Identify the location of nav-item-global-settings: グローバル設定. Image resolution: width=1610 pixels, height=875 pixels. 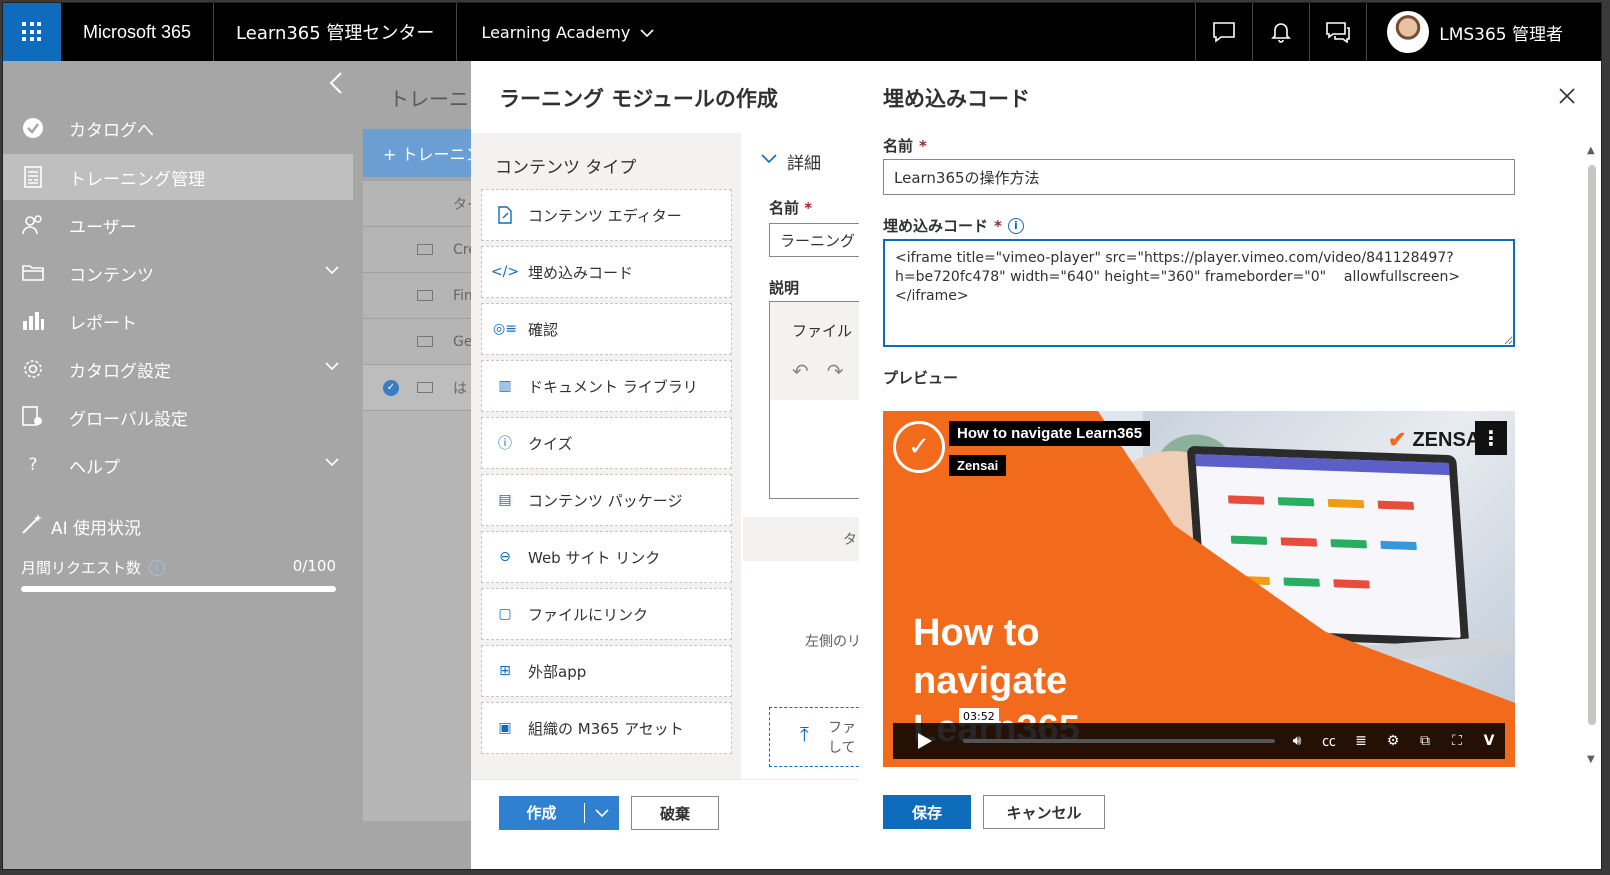
(178, 417).